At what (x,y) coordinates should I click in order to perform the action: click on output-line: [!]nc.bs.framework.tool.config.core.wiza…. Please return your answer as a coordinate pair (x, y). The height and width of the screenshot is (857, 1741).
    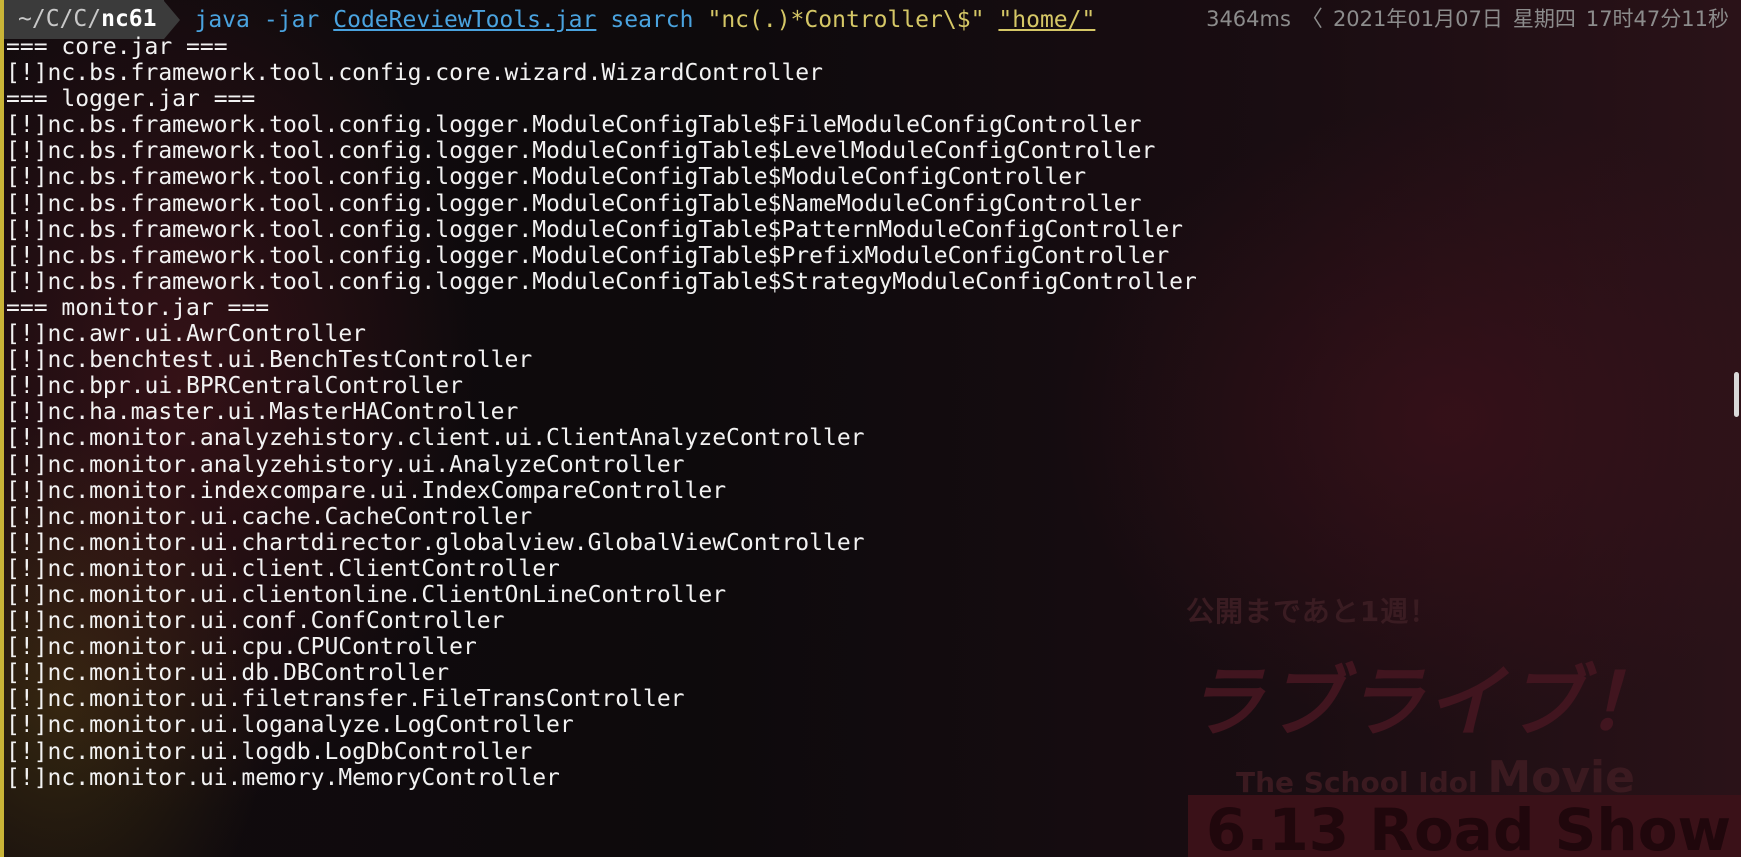
    Looking at the image, I should click on (414, 73).